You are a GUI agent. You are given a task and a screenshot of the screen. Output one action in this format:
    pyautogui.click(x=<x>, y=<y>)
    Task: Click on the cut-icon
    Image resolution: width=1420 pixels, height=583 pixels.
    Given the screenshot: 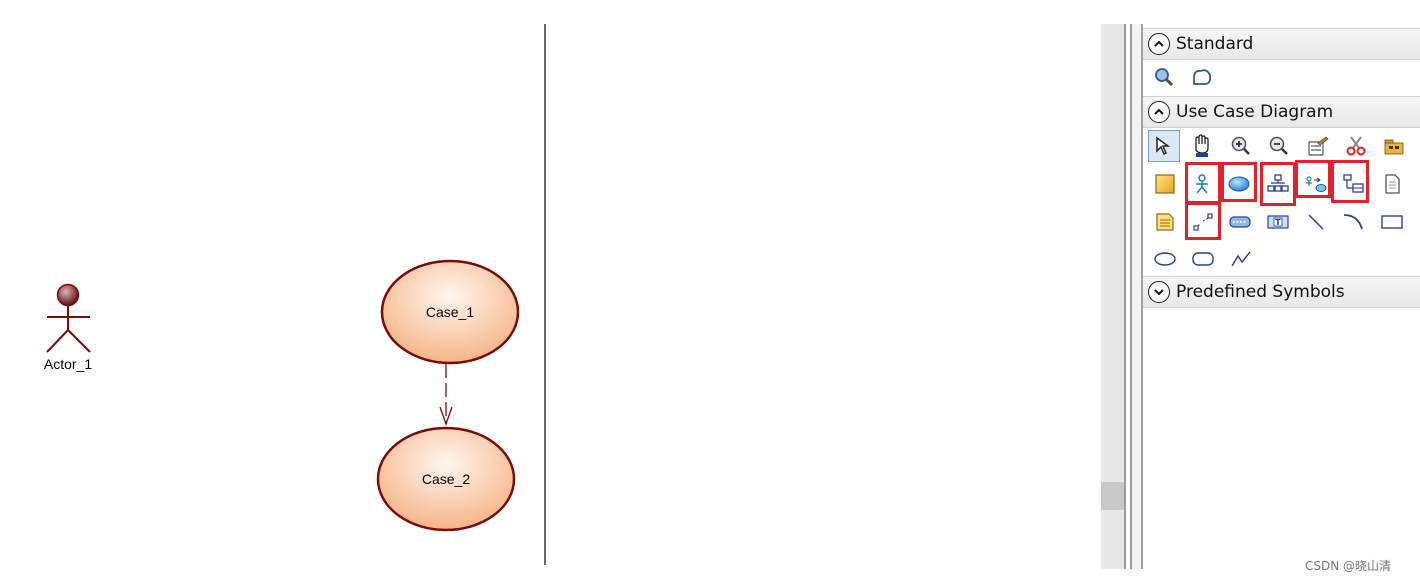 What is the action you would take?
    pyautogui.click(x=1356, y=146)
    